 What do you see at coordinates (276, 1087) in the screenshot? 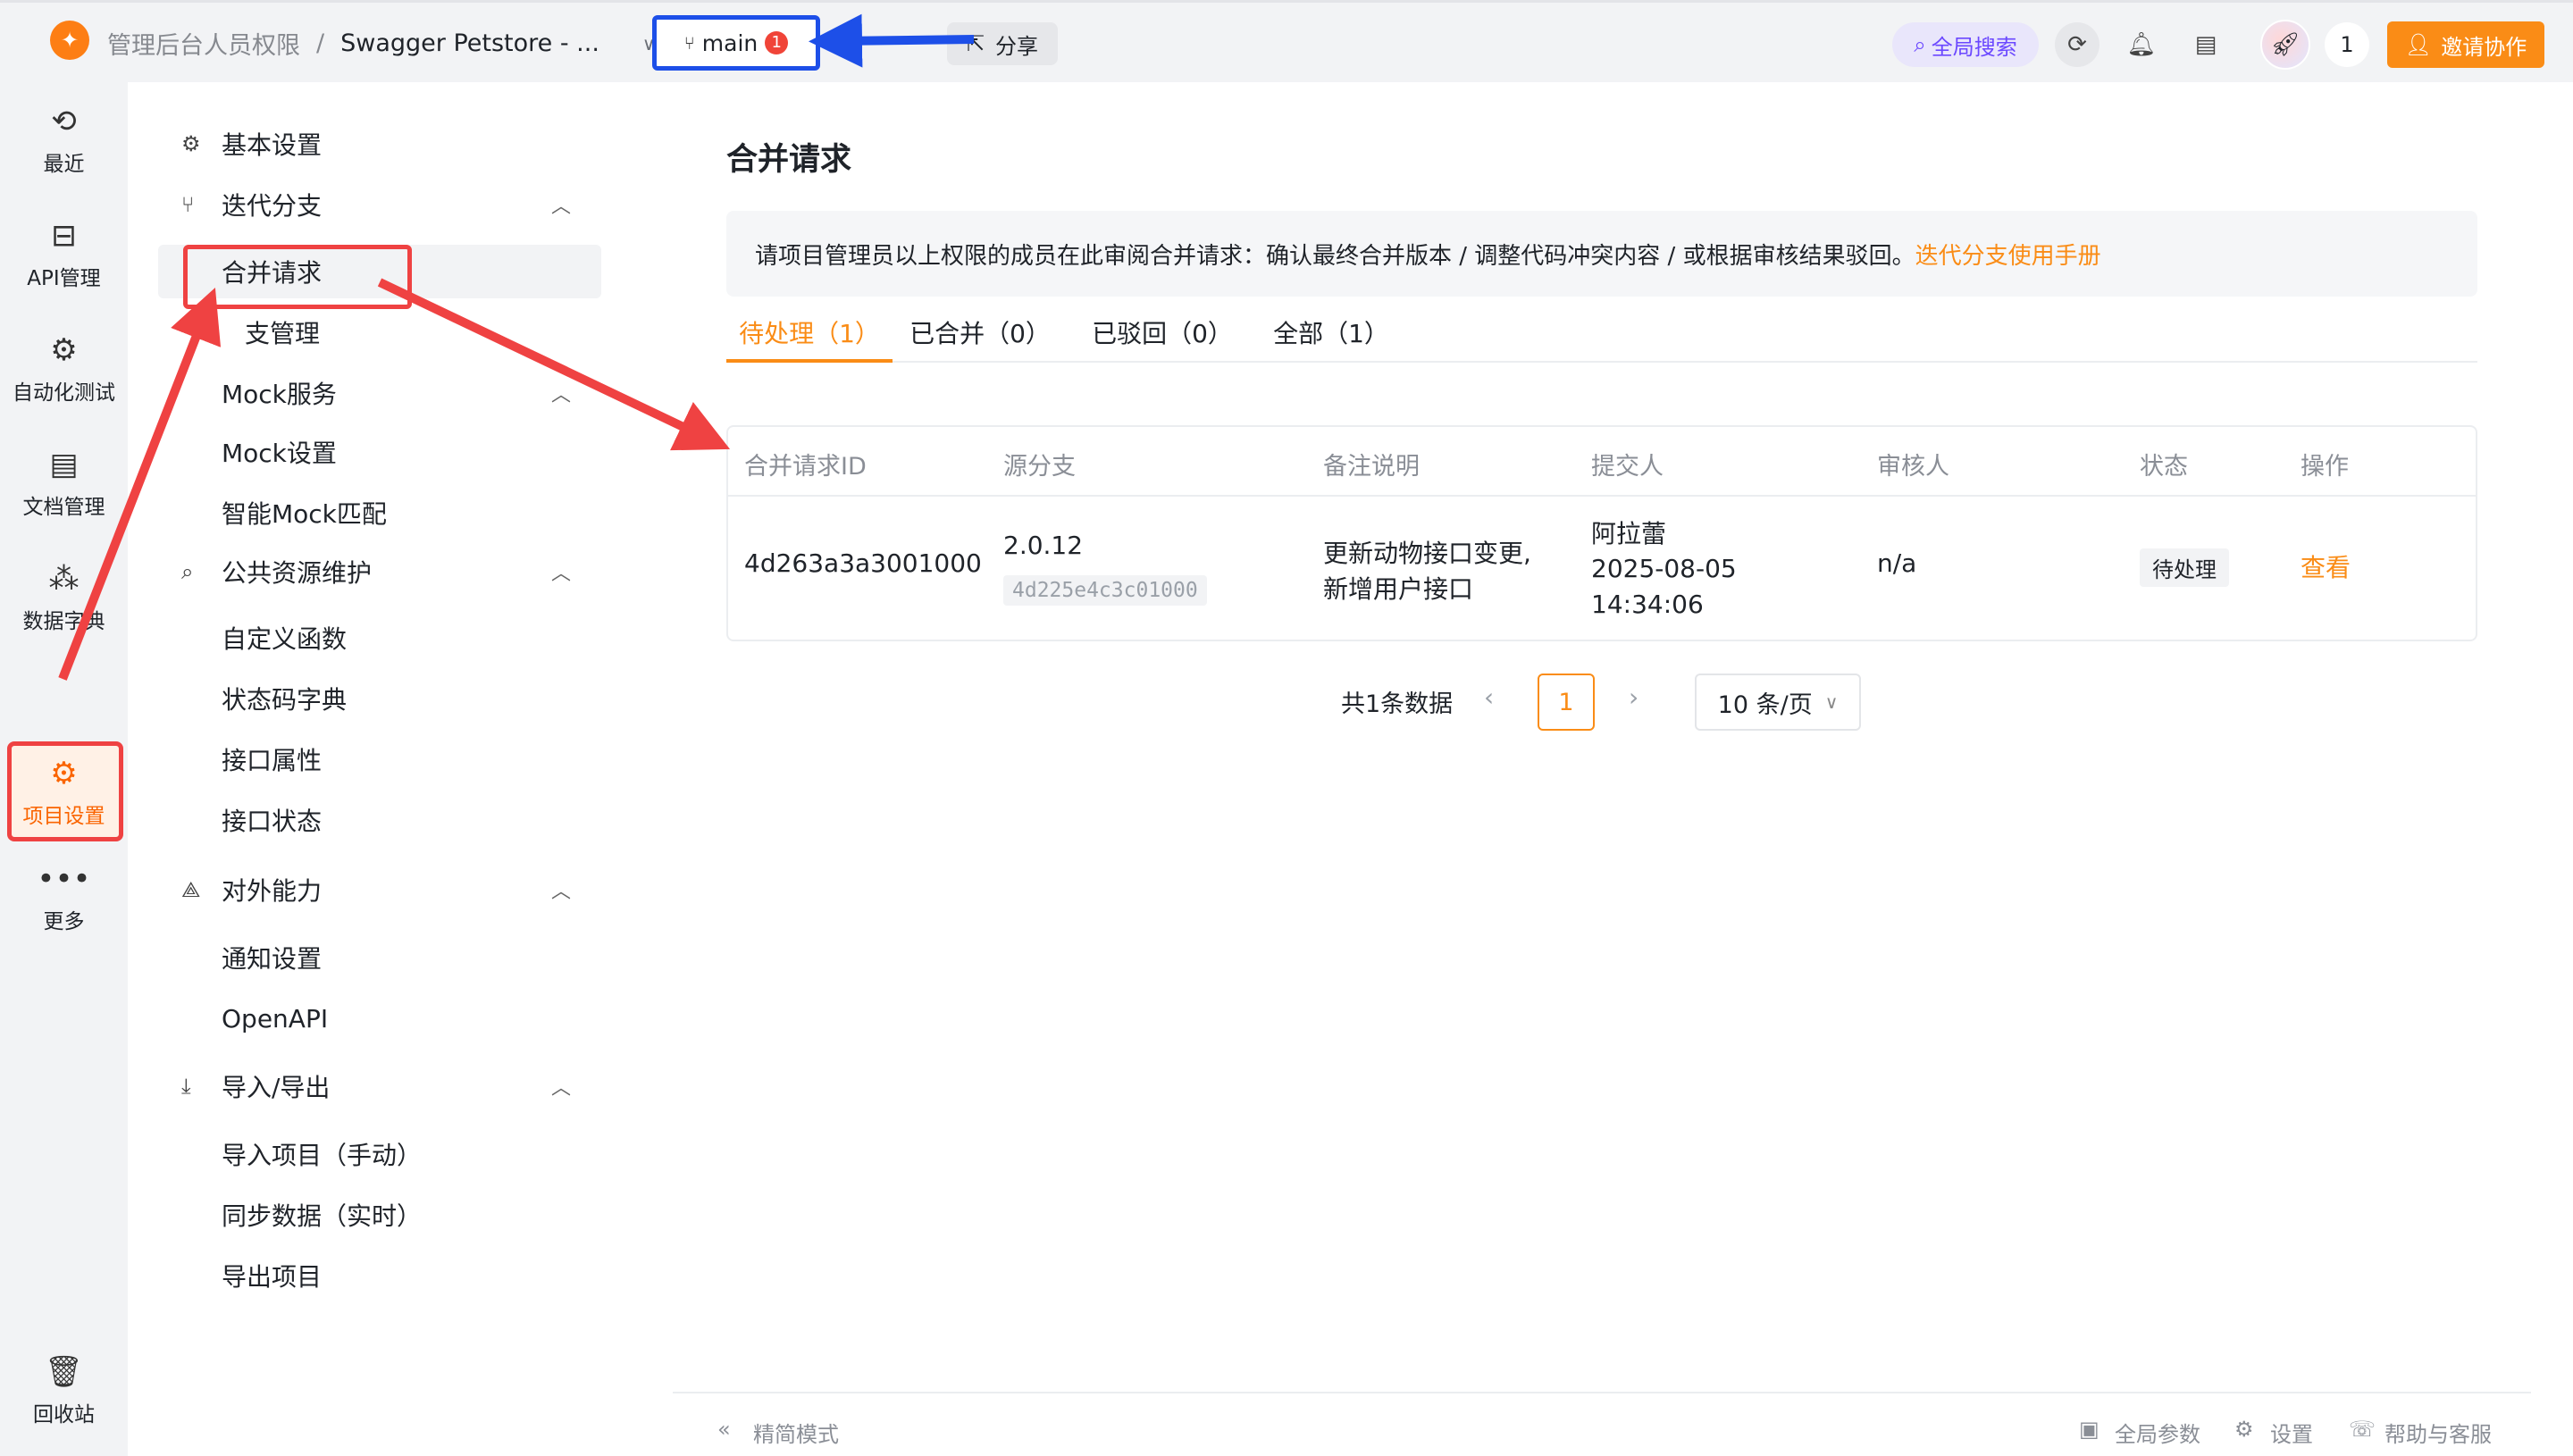
I see `nav-label: 导入/导出` at bounding box center [276, 1087].